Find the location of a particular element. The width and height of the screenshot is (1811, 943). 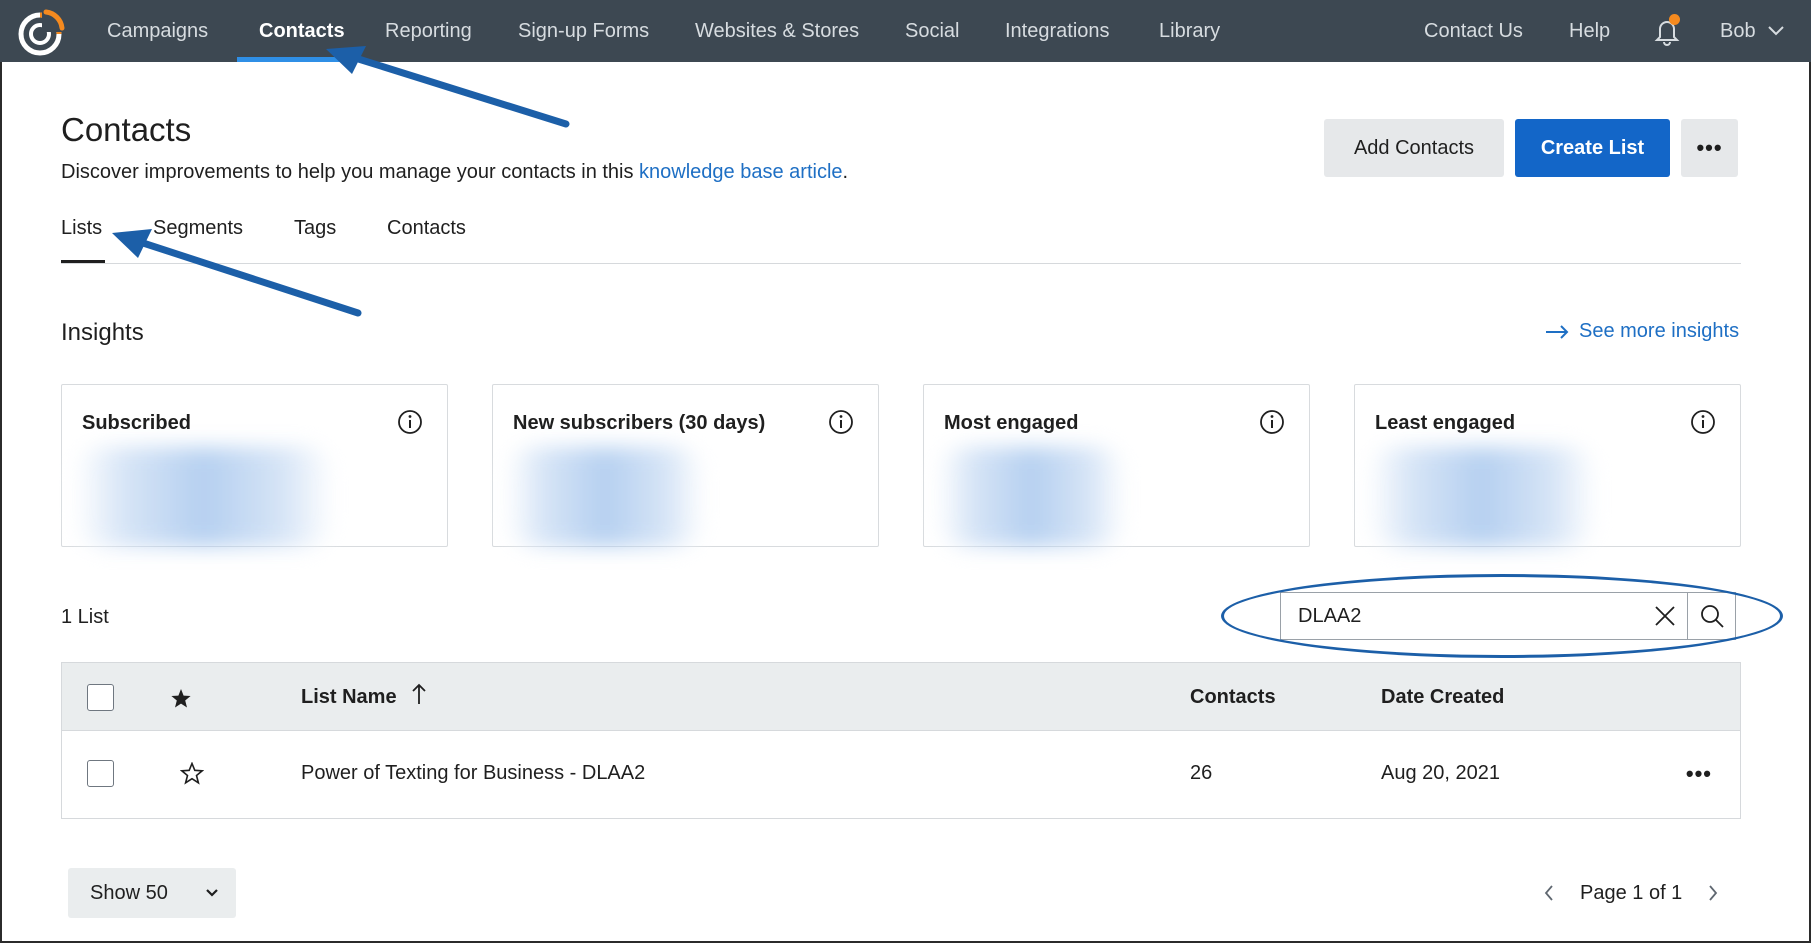

see-more-insights-link: See more insights is located at coordinates (1642, 331).